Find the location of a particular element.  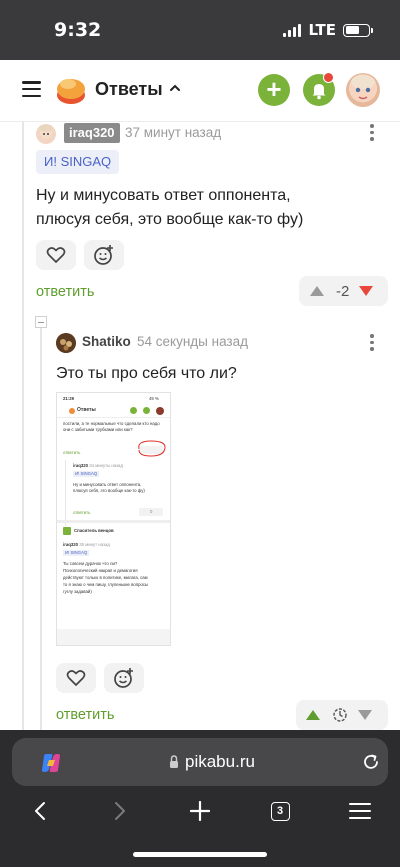

address-bar: pikabu.ru is located at coordinates (200, 762).